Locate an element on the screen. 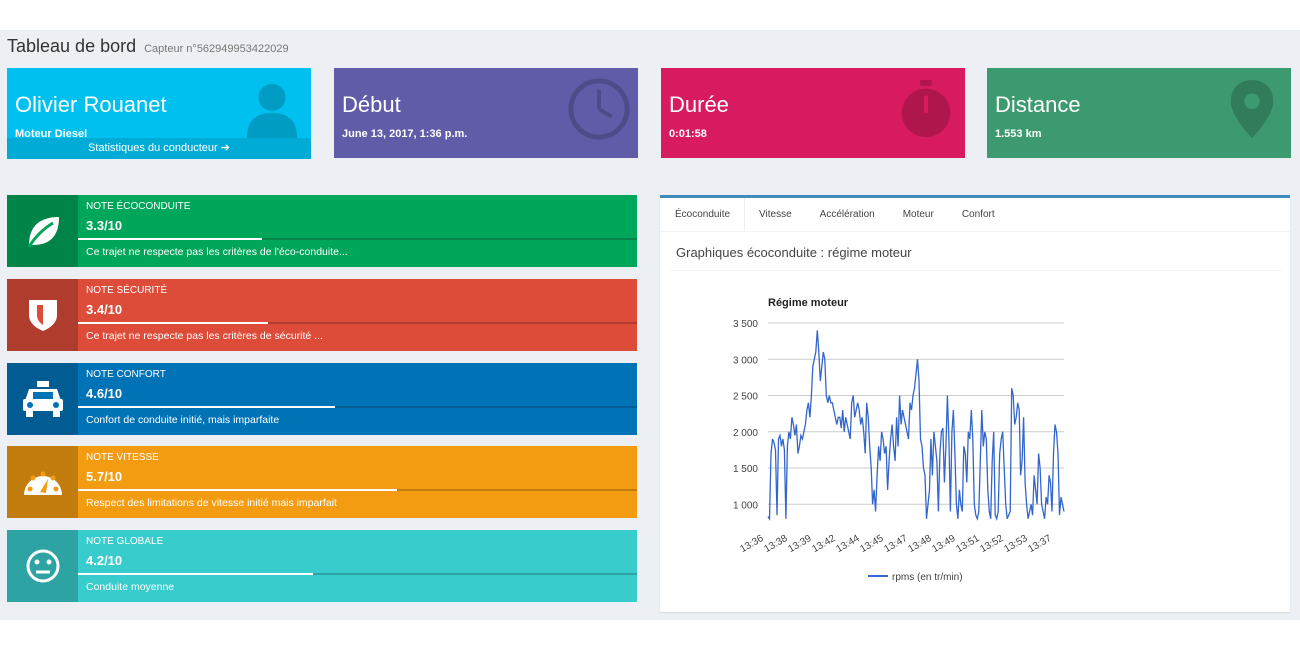  note-score: 5.7/10 is located at coordinates (104, 476).